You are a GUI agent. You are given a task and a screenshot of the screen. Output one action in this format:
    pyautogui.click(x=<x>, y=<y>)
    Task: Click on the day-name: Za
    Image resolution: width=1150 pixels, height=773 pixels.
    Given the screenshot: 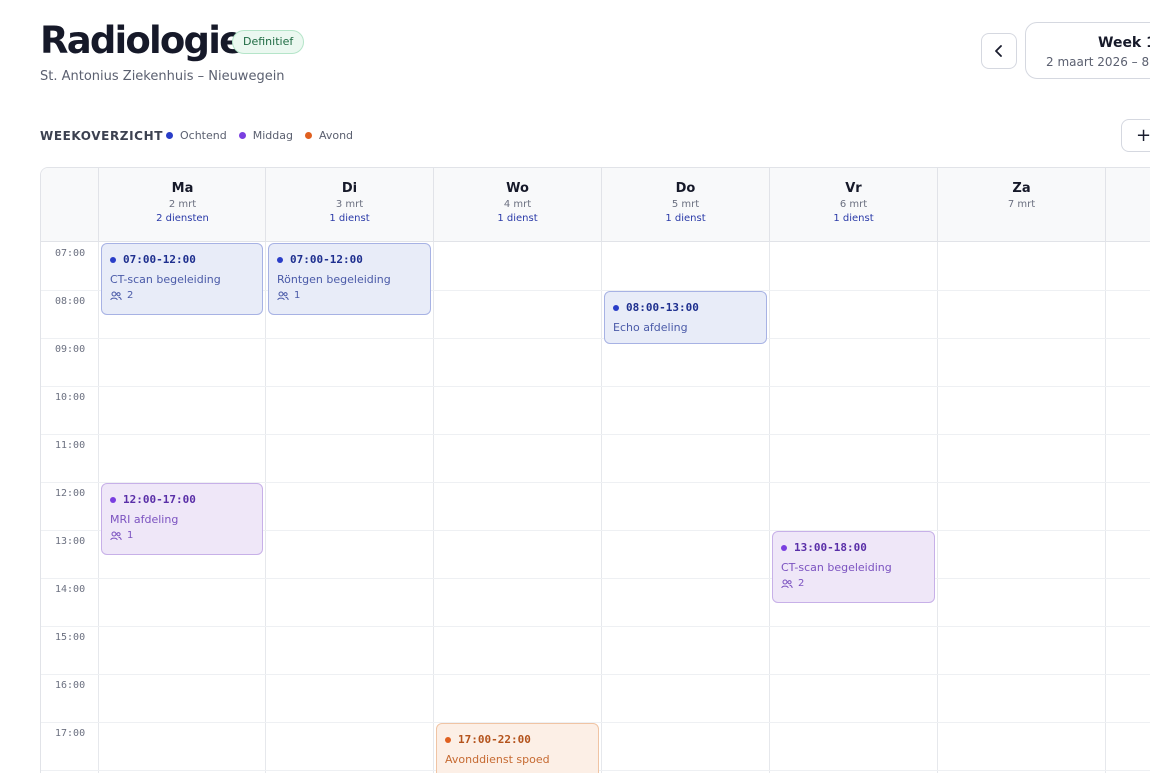 What is the action you would take?
    pyautogui.click(x=1021, y=188)
    